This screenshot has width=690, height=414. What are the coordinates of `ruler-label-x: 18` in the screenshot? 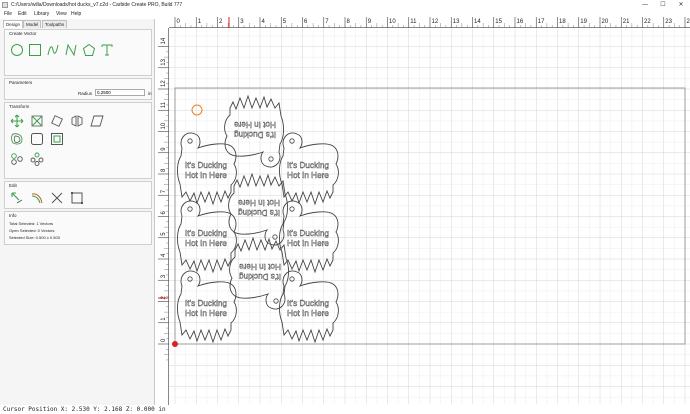 It's located at (562, 22).